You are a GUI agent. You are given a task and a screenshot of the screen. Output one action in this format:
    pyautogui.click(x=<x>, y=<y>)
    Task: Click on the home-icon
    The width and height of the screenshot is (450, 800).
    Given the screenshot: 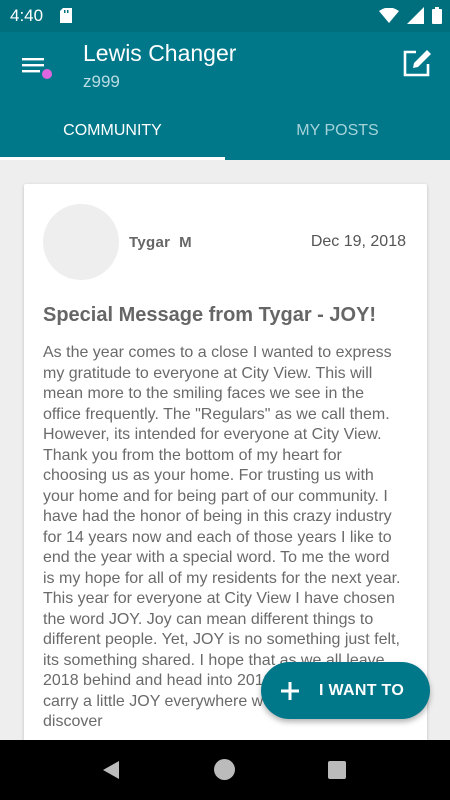 What is the action you would take?
    pyautogui.click(x=224, y=769)
    